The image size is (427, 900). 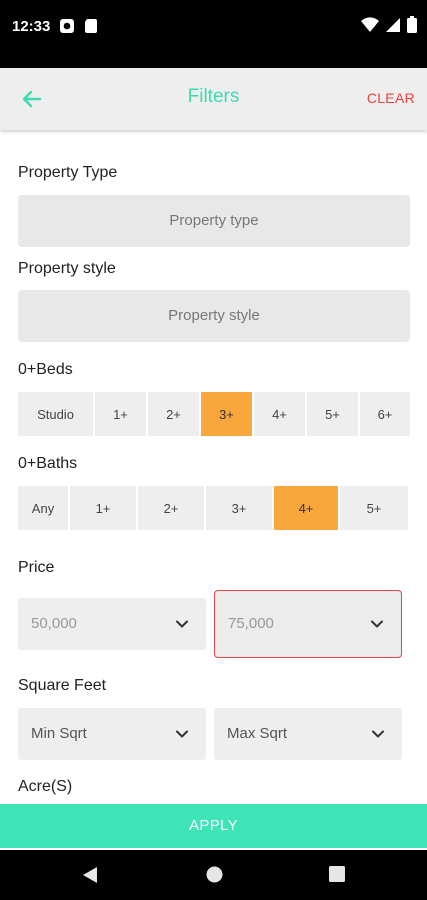 What do you see at coordinates (67, 26) in the screenshot?
I see `notification-app-icon` at bounding box center [67, 26].